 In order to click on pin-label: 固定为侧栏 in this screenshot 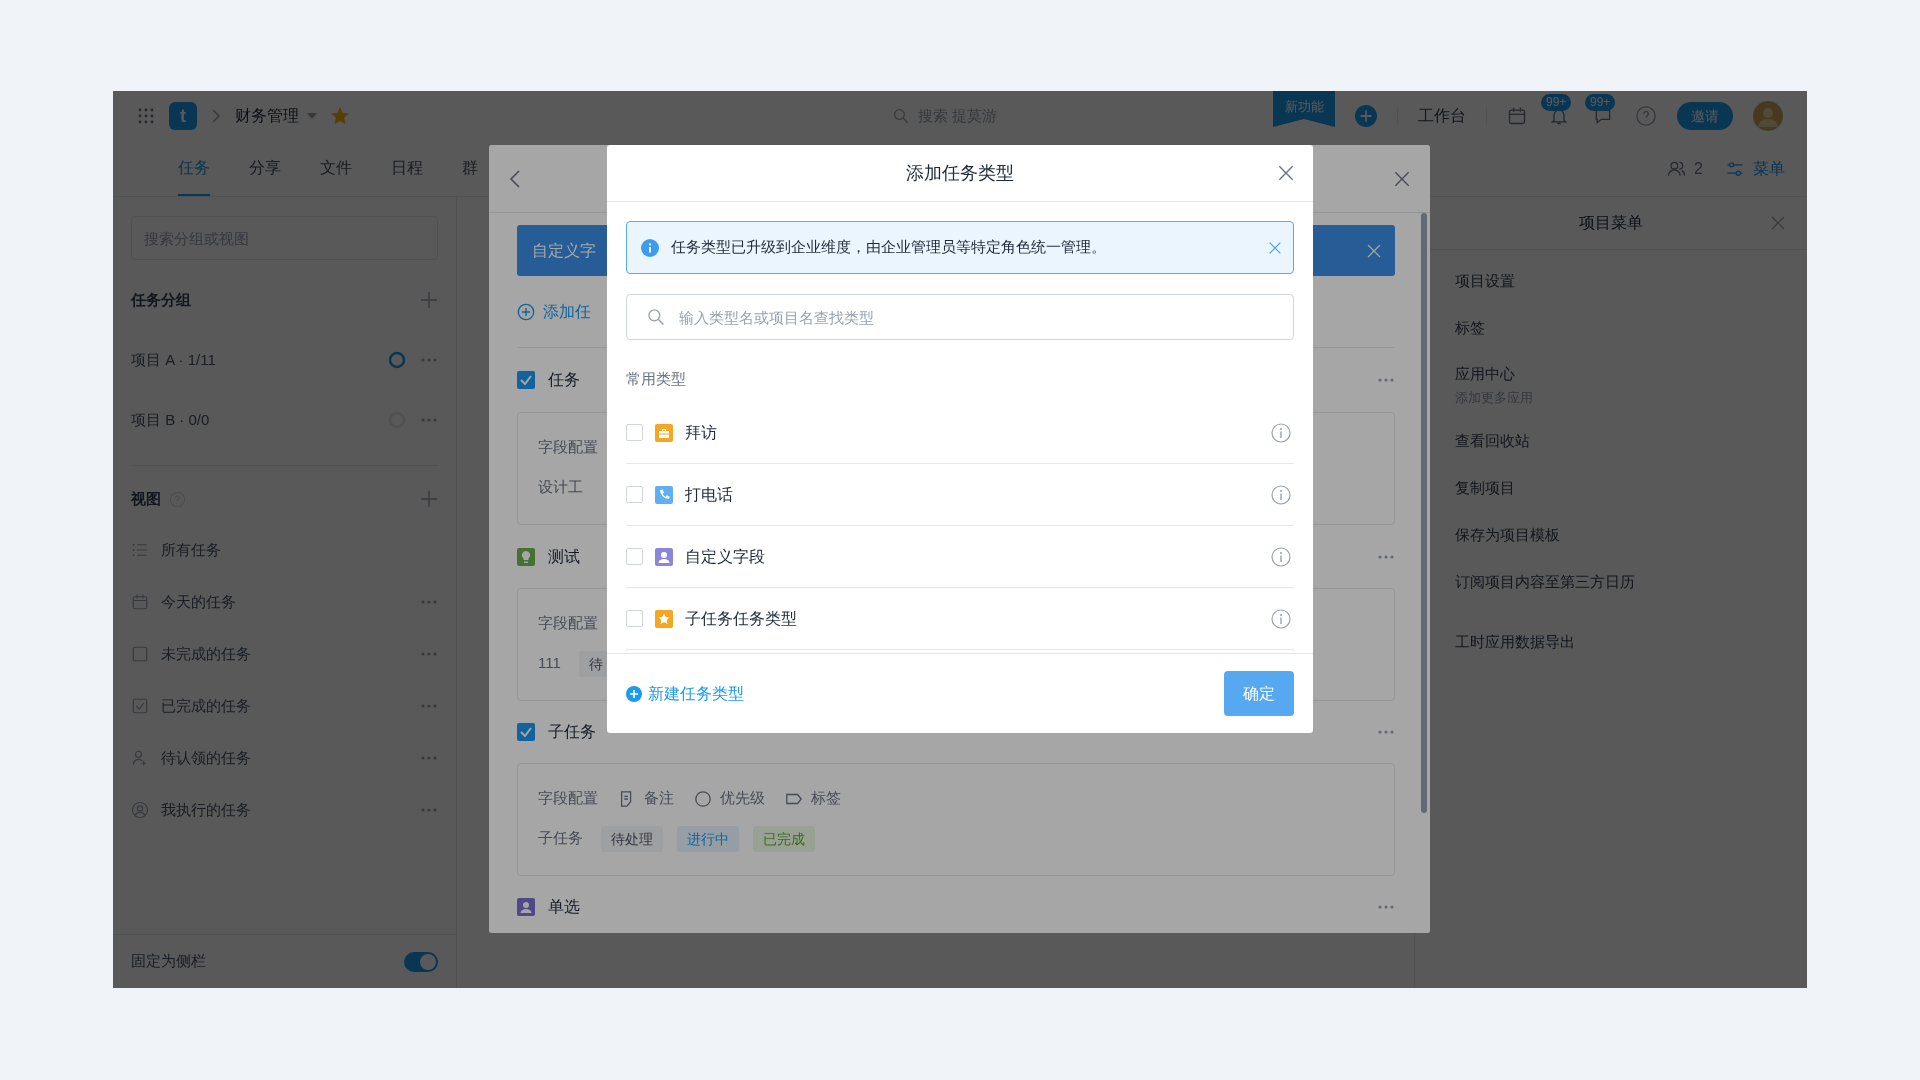, I will do `click(168, 961)`.